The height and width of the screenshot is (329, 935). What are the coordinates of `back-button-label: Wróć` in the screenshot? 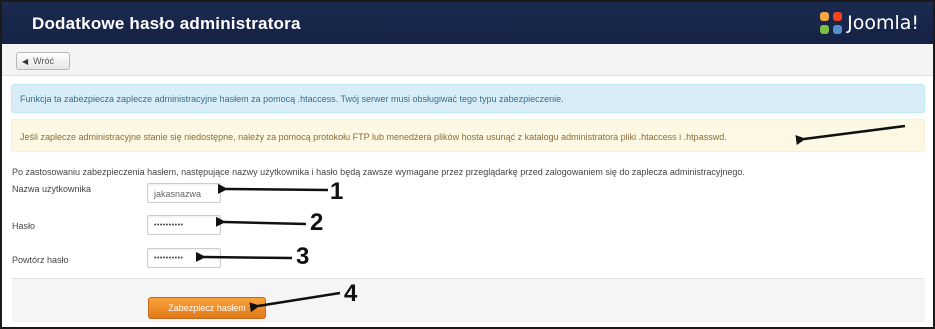 It's located at (43, 61).